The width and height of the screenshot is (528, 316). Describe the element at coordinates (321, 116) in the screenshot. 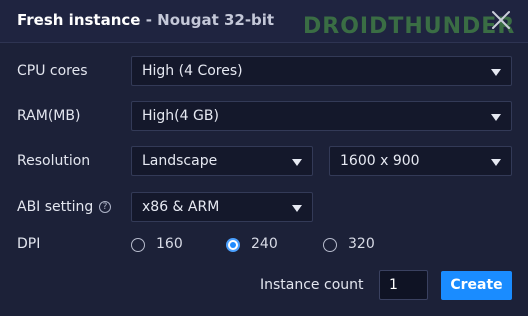

I see `ram-select: High(4 GB)` at that location.